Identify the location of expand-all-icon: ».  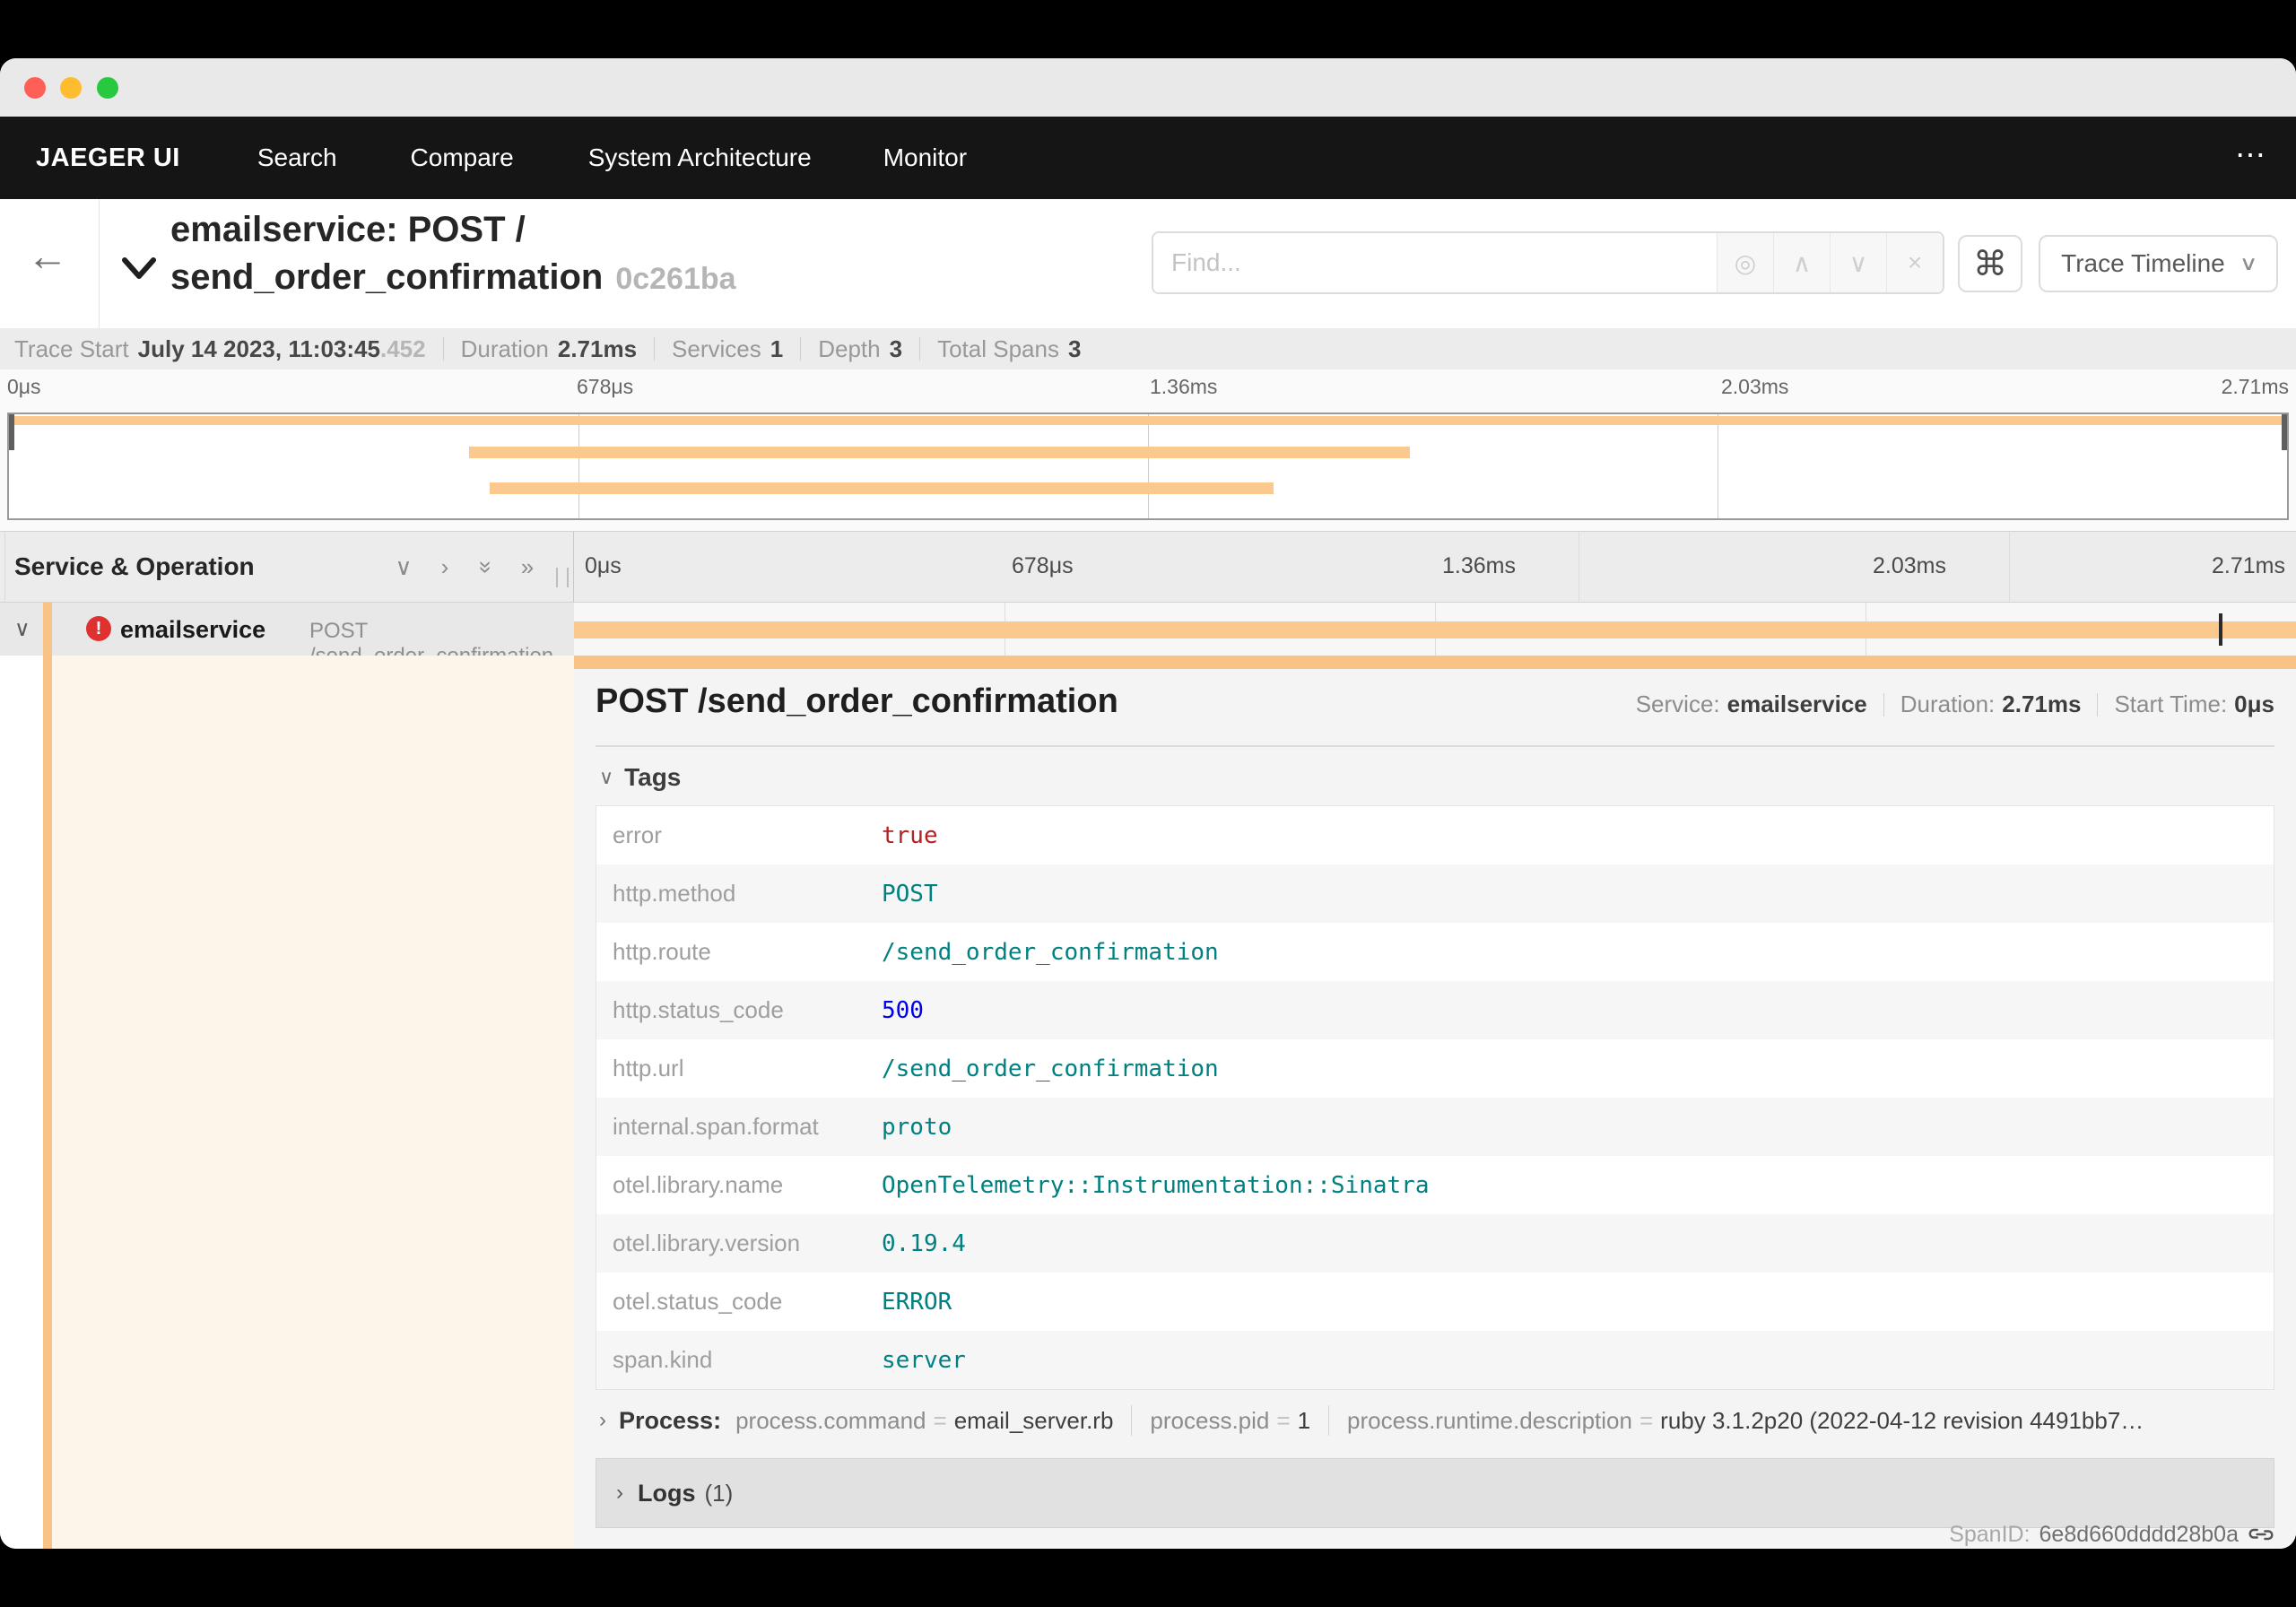
(527, 567).